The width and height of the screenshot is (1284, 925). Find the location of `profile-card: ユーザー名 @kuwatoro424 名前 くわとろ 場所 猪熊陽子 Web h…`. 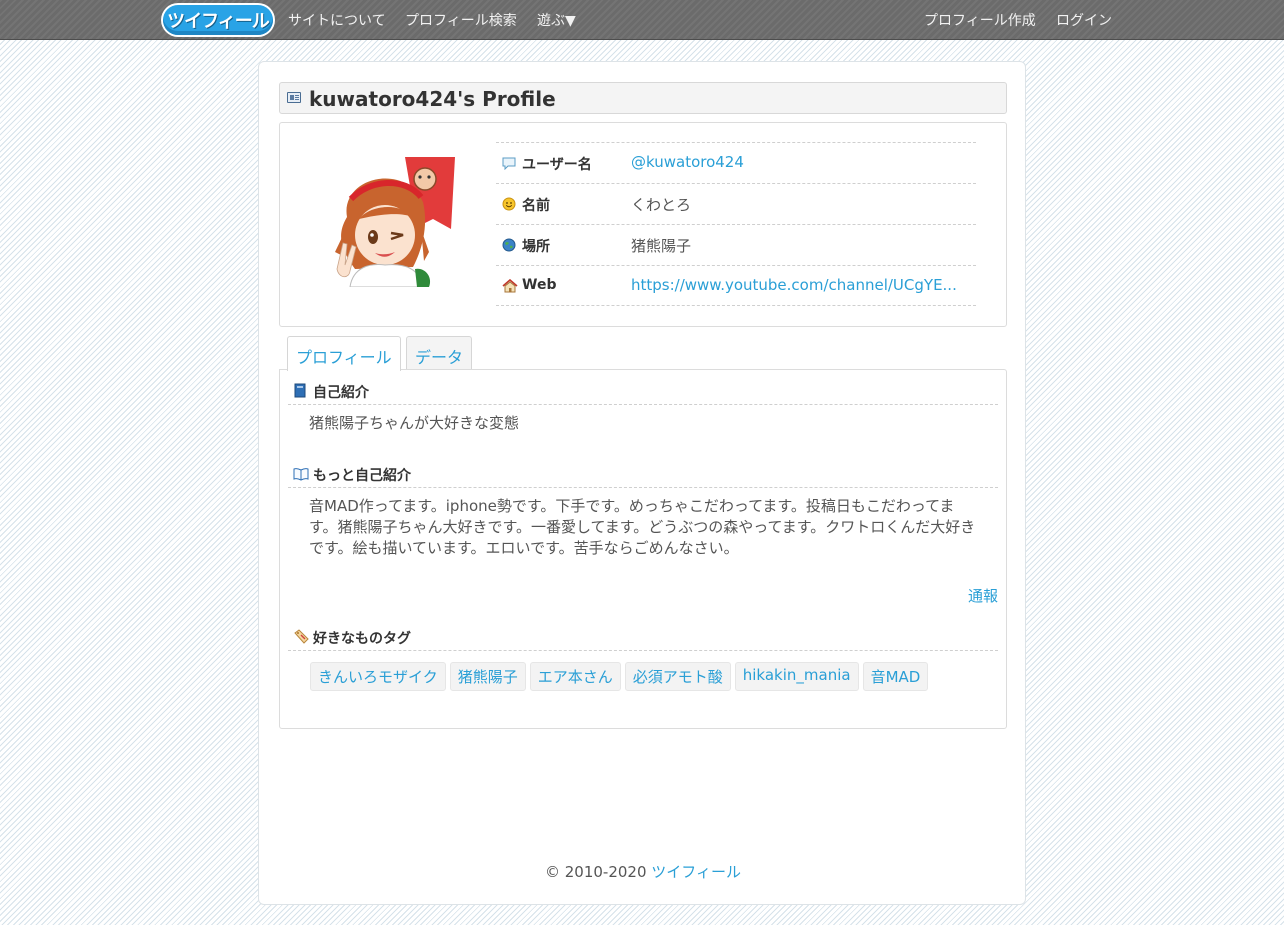

profile-card: ユーザー名 @kuwatoro424 名前 くわとろ 場所 猪熊陽子 Web h… is located at coordinates (643, 224).